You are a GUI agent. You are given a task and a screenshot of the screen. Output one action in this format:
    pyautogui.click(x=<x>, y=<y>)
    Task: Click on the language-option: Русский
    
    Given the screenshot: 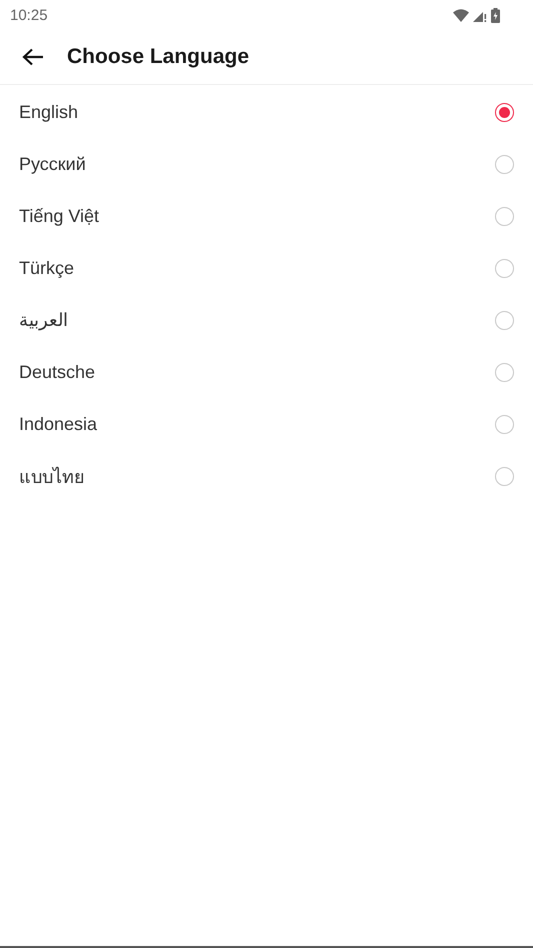 What is the action you would take?
    pyautogui.click(x=266, y=164)
    